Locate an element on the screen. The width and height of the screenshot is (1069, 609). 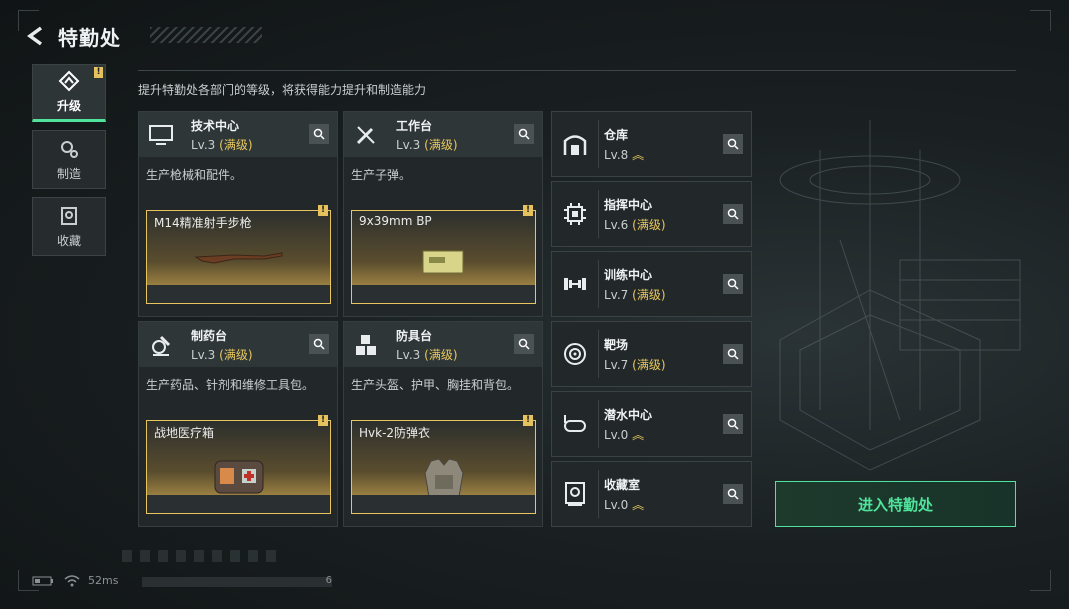
rifle-icon is located at coordinates (237, 258).